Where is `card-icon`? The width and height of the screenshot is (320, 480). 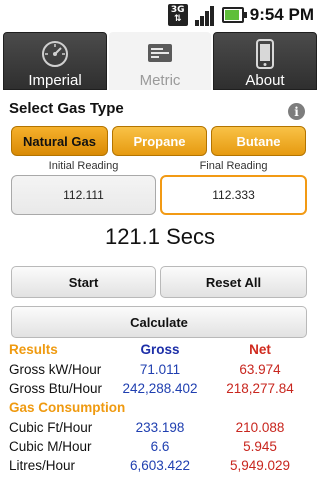 card-icon is located at coordinates (160, 53).